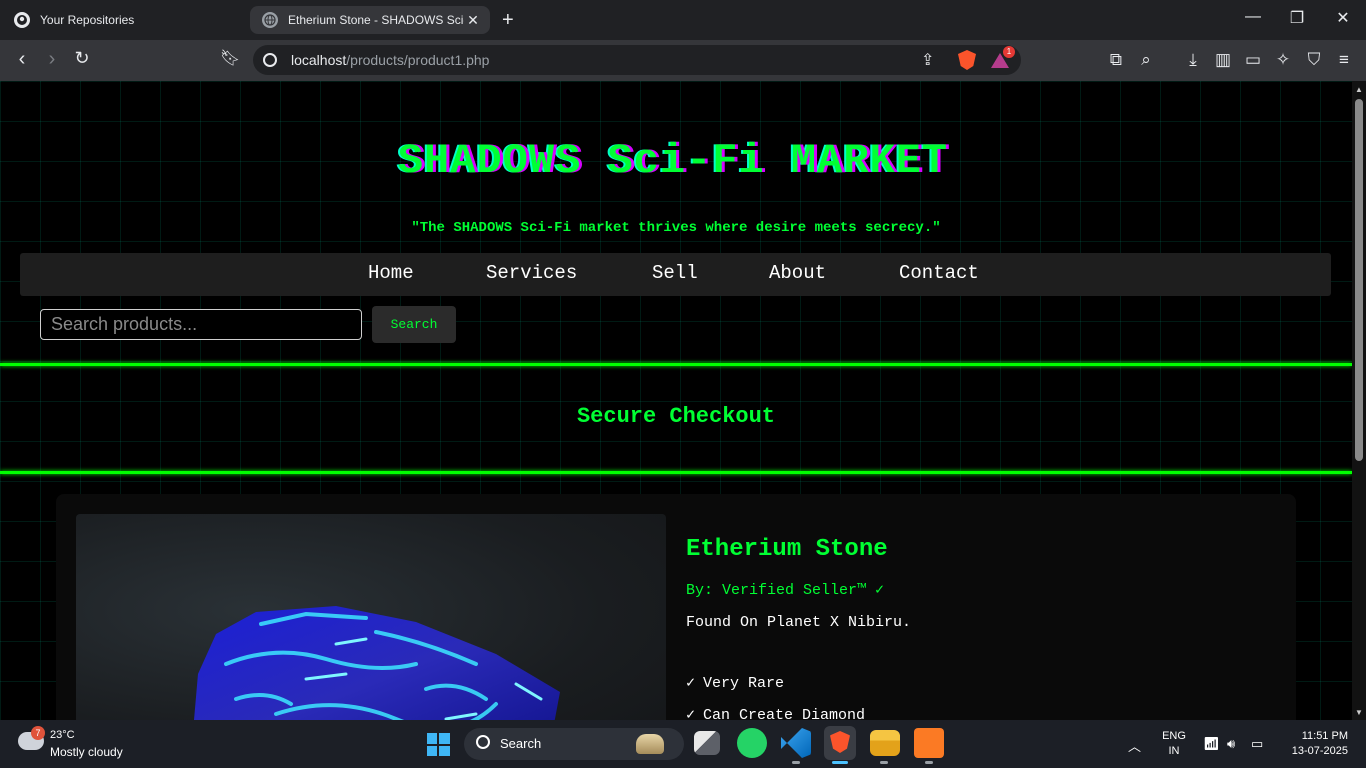 The width and height of the screenshot is (1366, 768). What do you see at coordinates (1223, 60) in the screenshot?
I see `sidebar-icon: ▥` at bounding box center [1223, 60].